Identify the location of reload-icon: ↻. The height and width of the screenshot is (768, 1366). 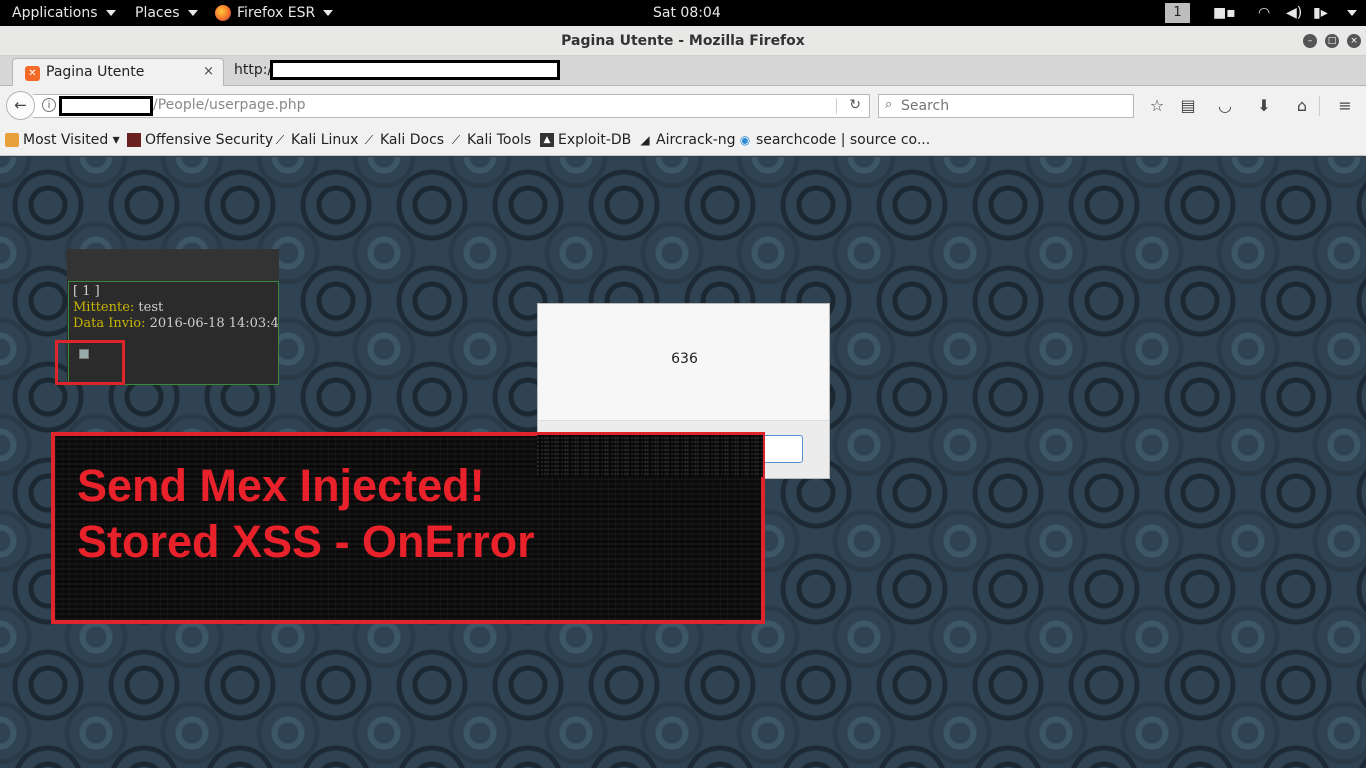
(855, 105).